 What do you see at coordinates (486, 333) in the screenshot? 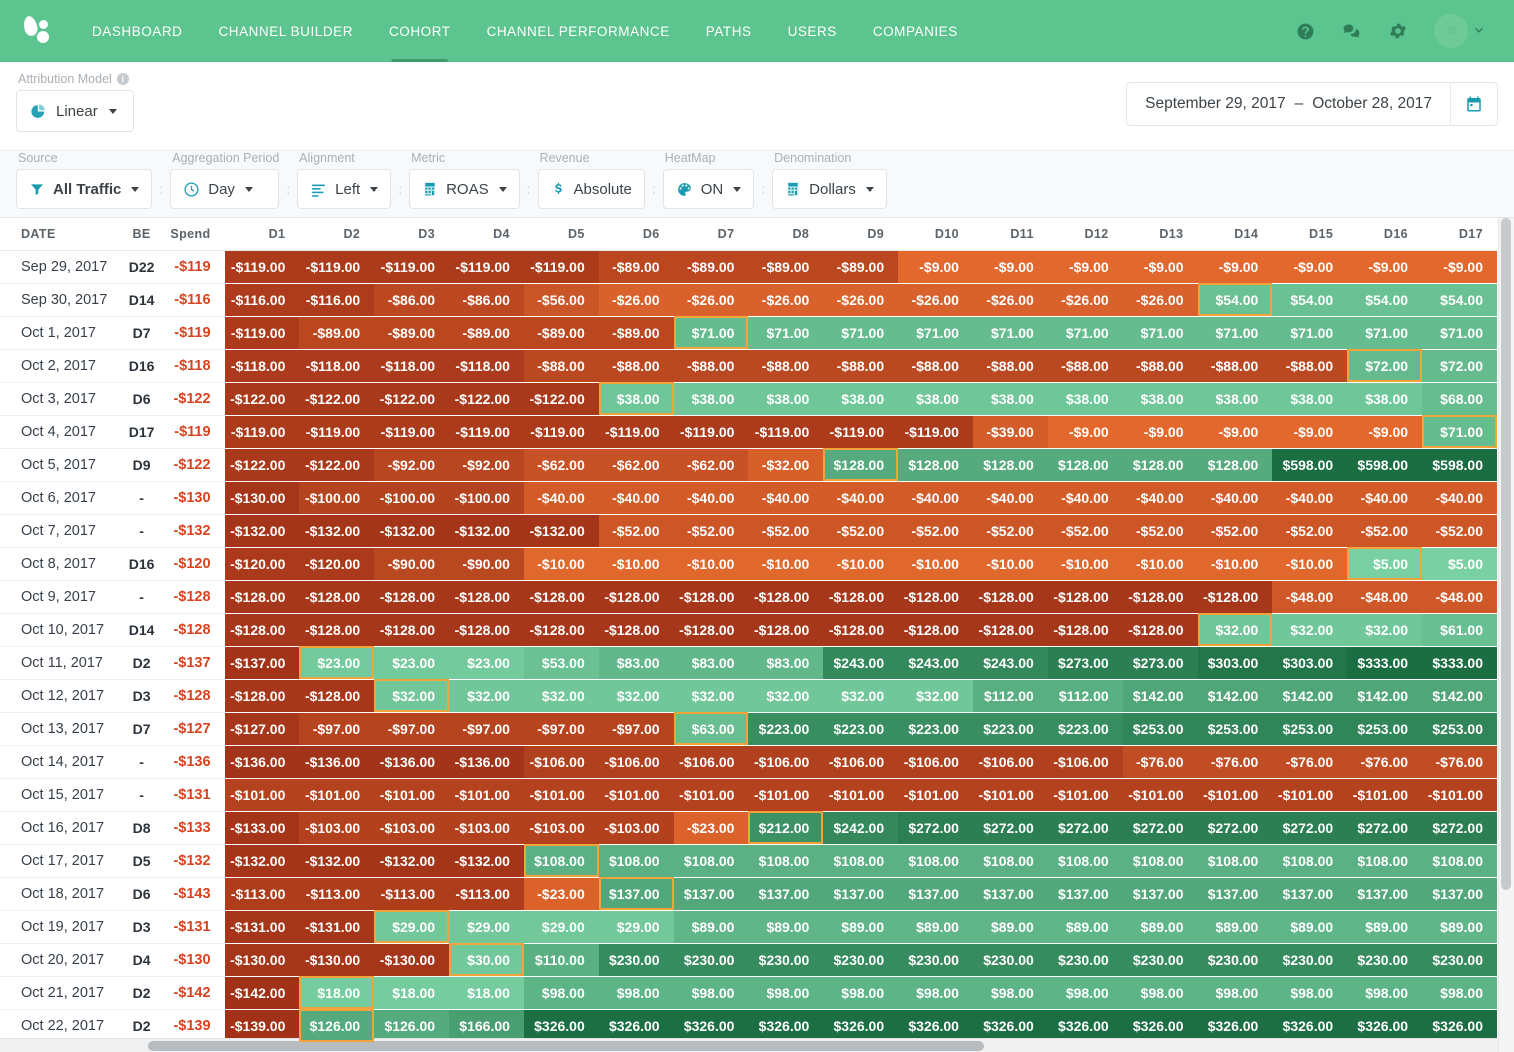
I see `cell-d4: -$89.00` at bounding box center [486, 333].